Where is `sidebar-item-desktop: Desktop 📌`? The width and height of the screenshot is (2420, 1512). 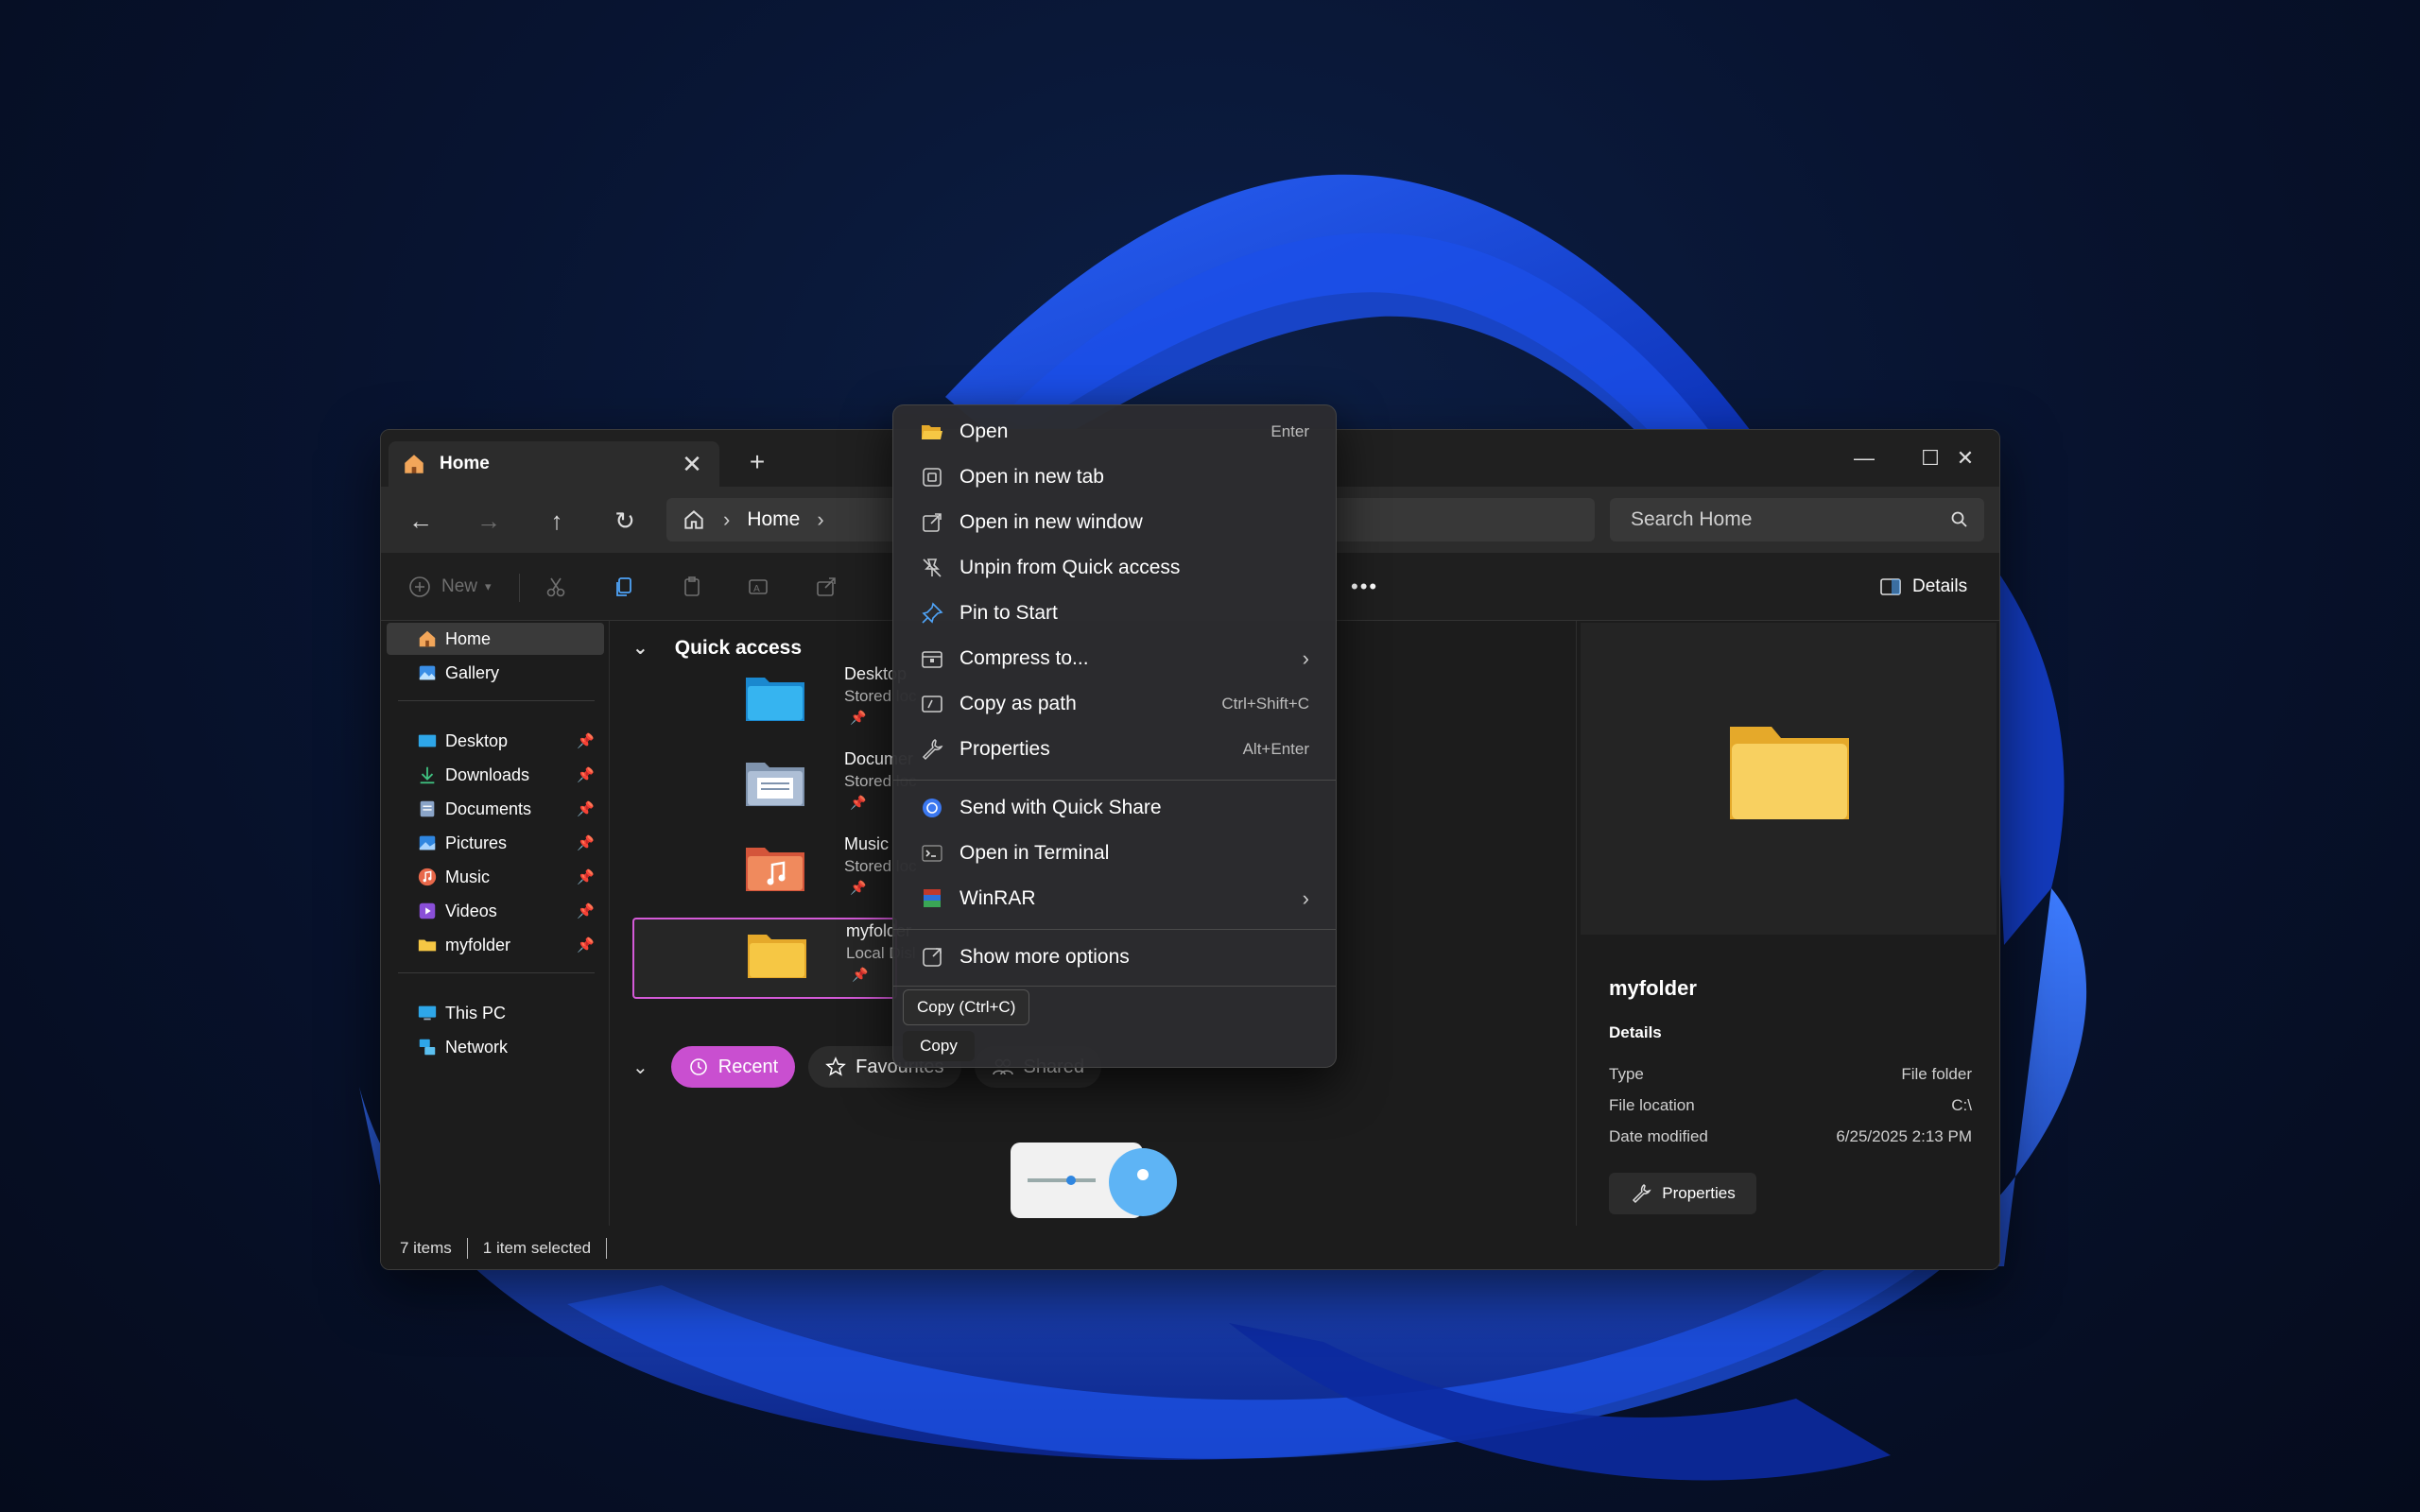
sidebar-item-desktop: Desktop 📌 is located at coordinates (495, 741).